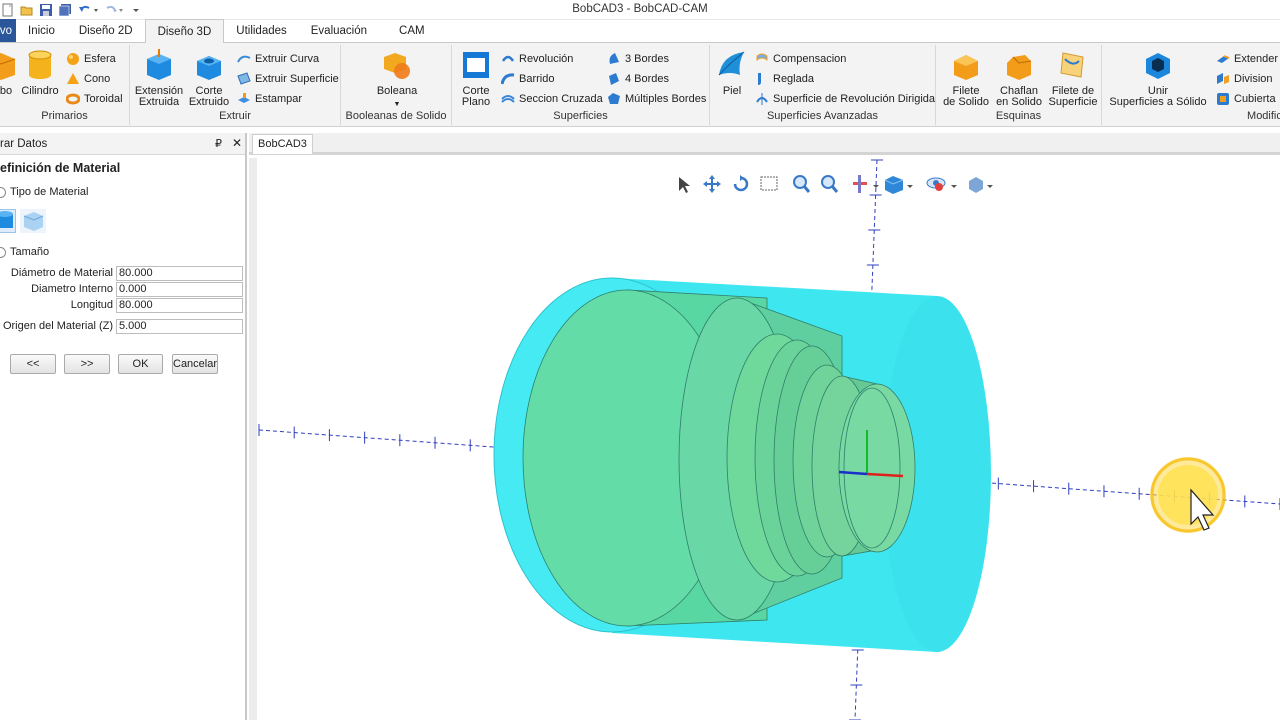  Describe the element at coordinates (140, 364) in the screenshot. I see `ok-button: OK` at that location.